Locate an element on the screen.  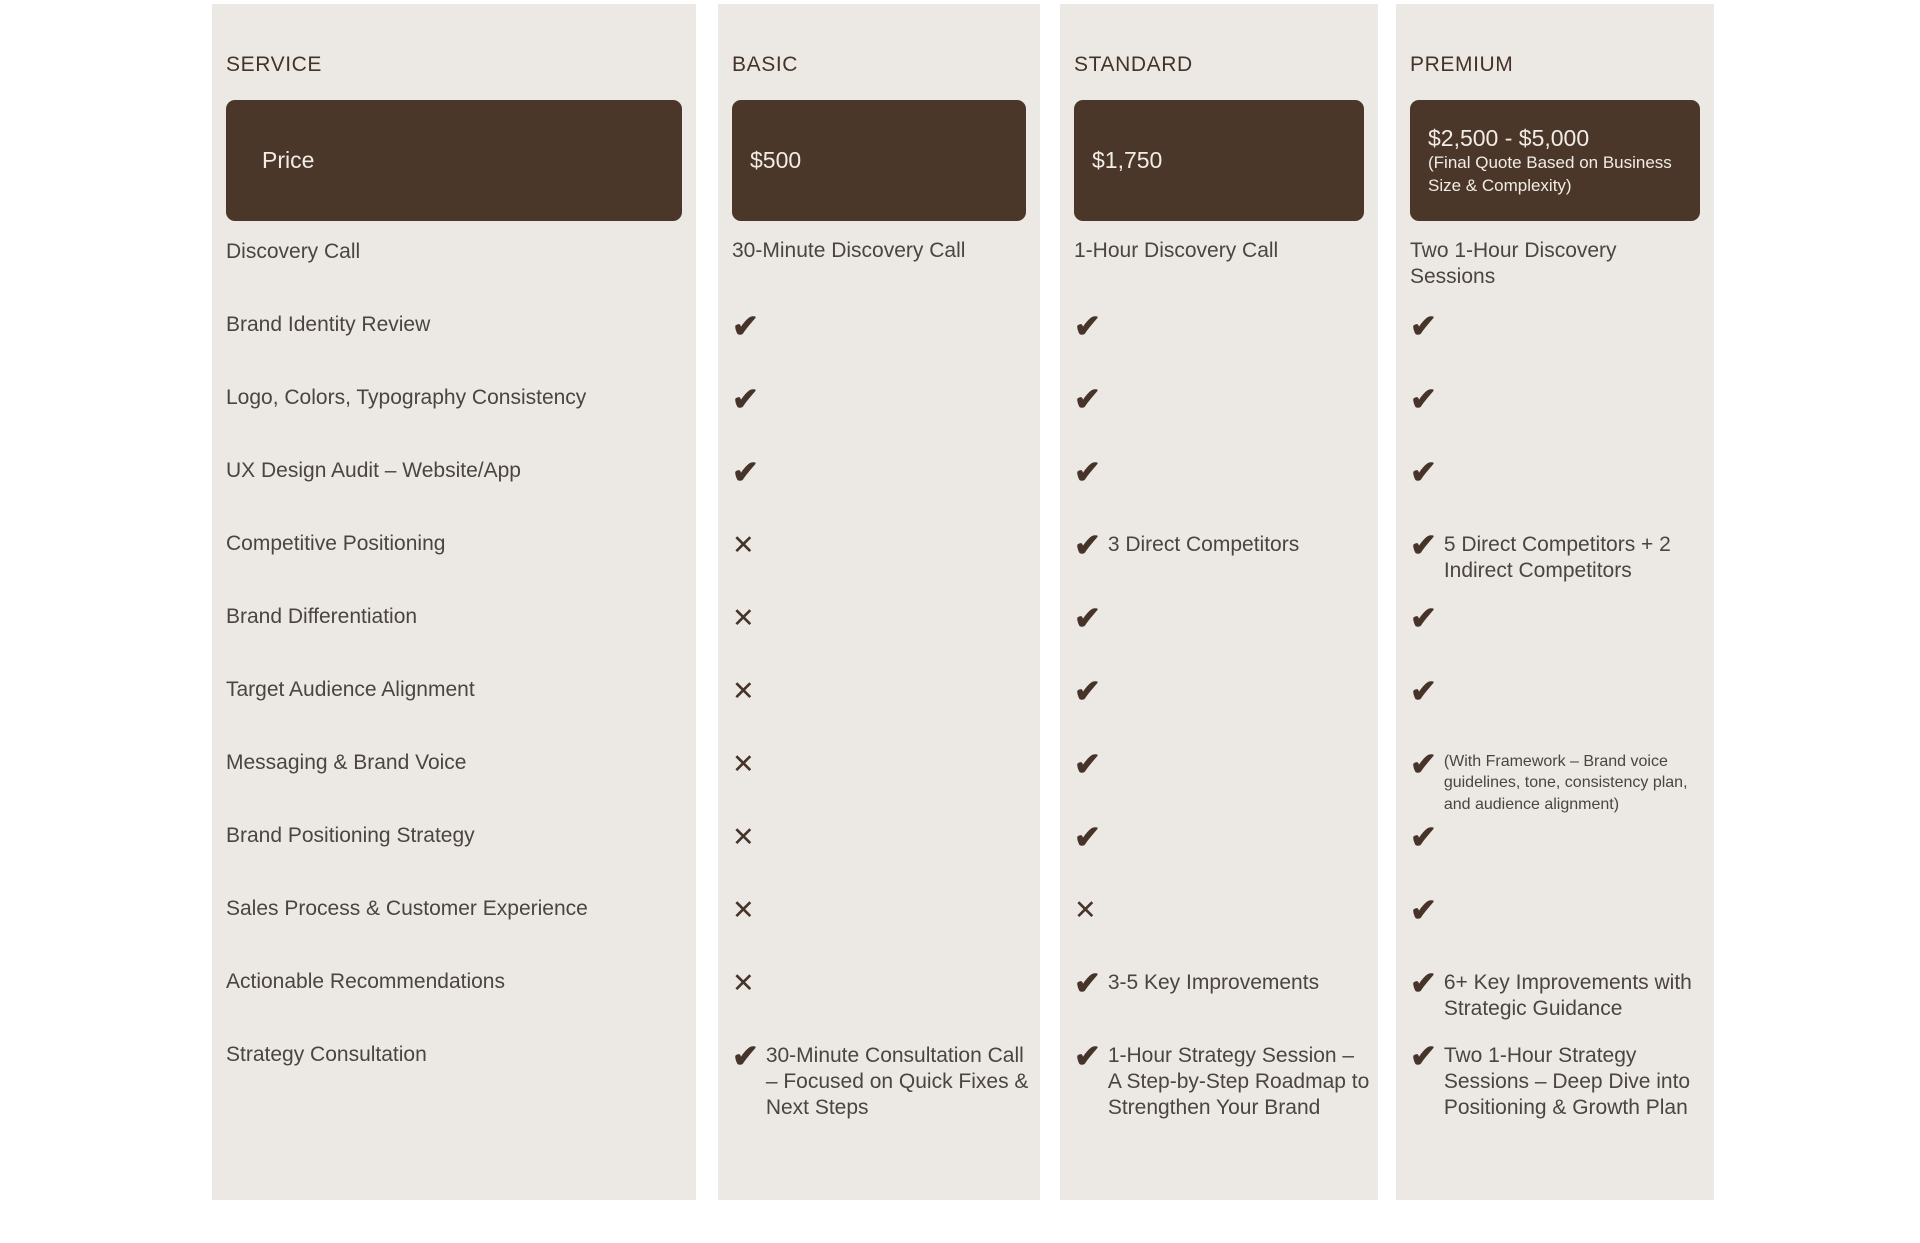
table-row: Brand Differentiation is located at coordinates (454, 641).